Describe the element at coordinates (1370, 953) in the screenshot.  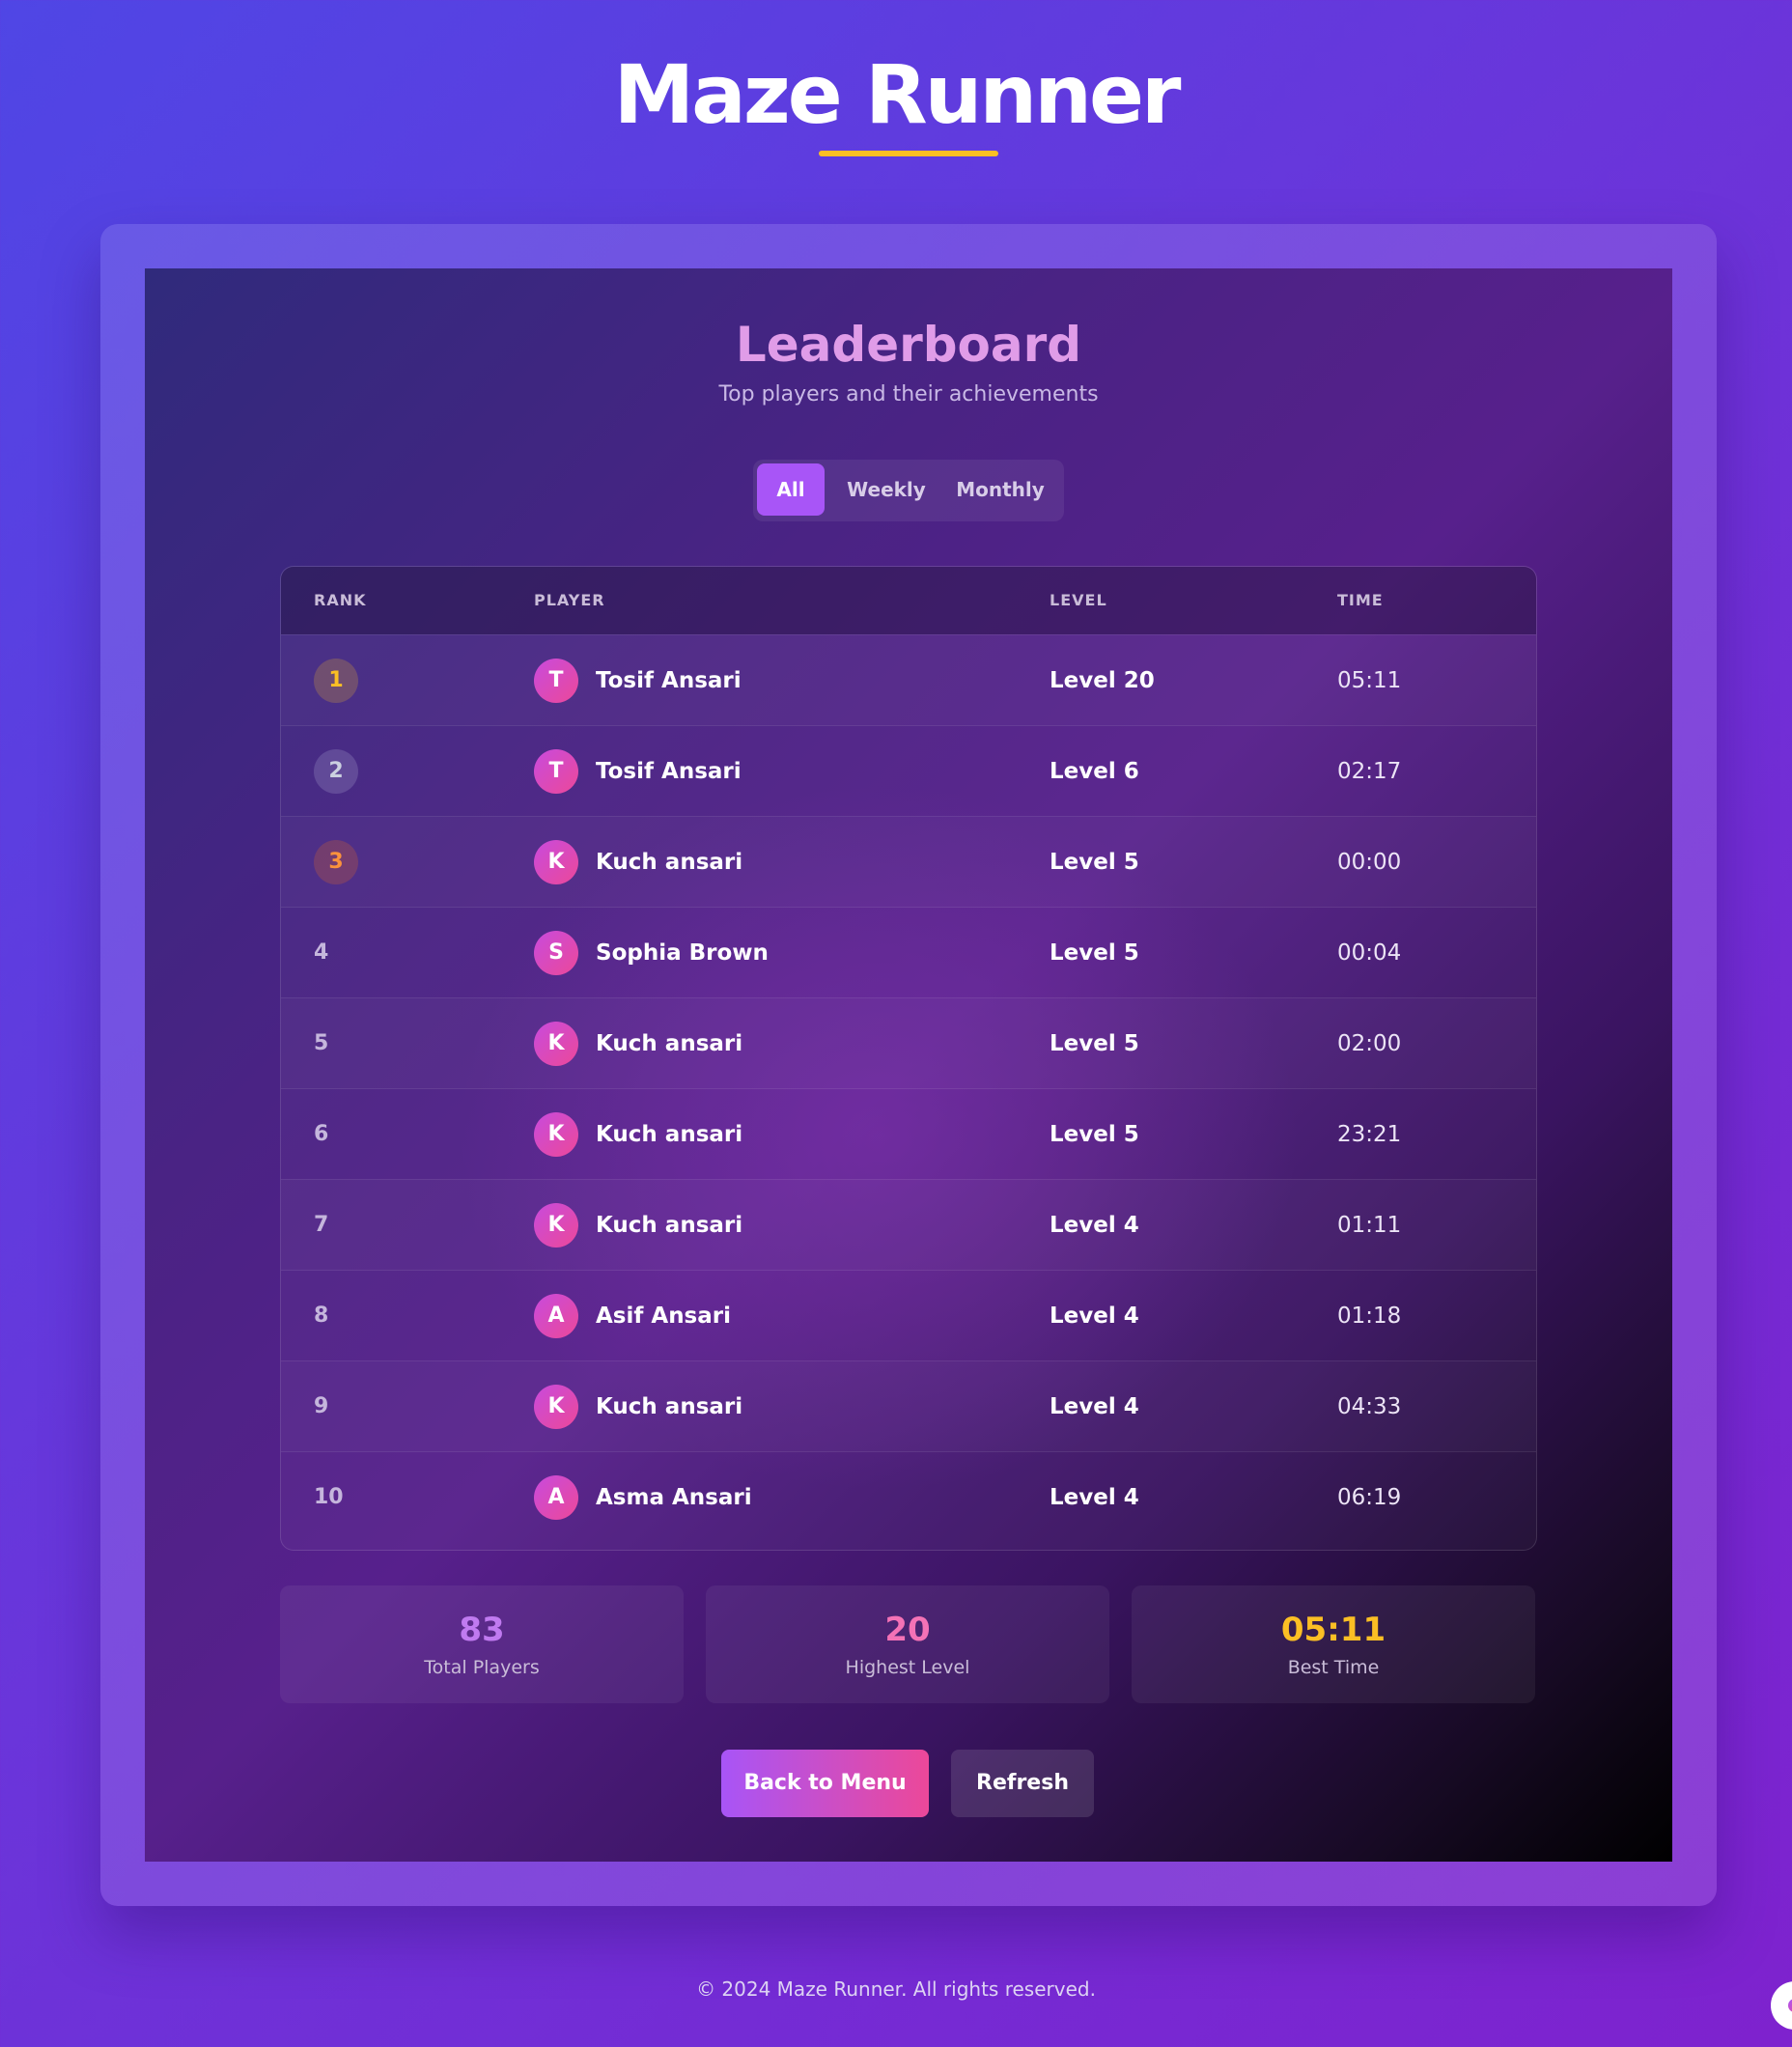
I see `player-time: 00:04` at that location.